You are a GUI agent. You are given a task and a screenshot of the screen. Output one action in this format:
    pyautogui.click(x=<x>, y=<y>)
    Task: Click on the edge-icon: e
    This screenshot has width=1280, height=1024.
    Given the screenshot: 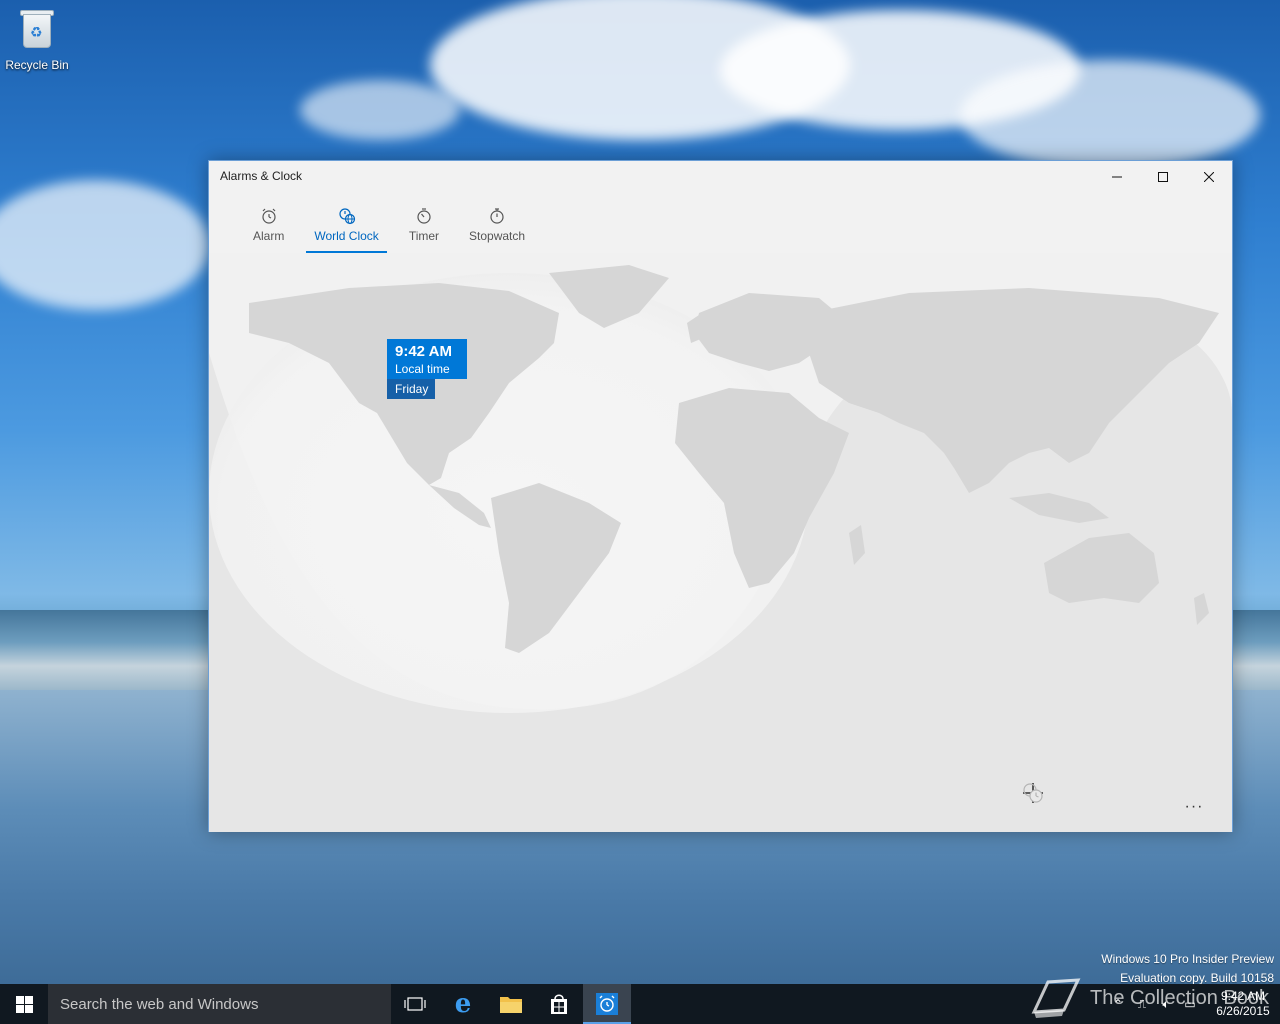 What is the action you would take?
    pyautogui.click(x=463, y=1004)
    